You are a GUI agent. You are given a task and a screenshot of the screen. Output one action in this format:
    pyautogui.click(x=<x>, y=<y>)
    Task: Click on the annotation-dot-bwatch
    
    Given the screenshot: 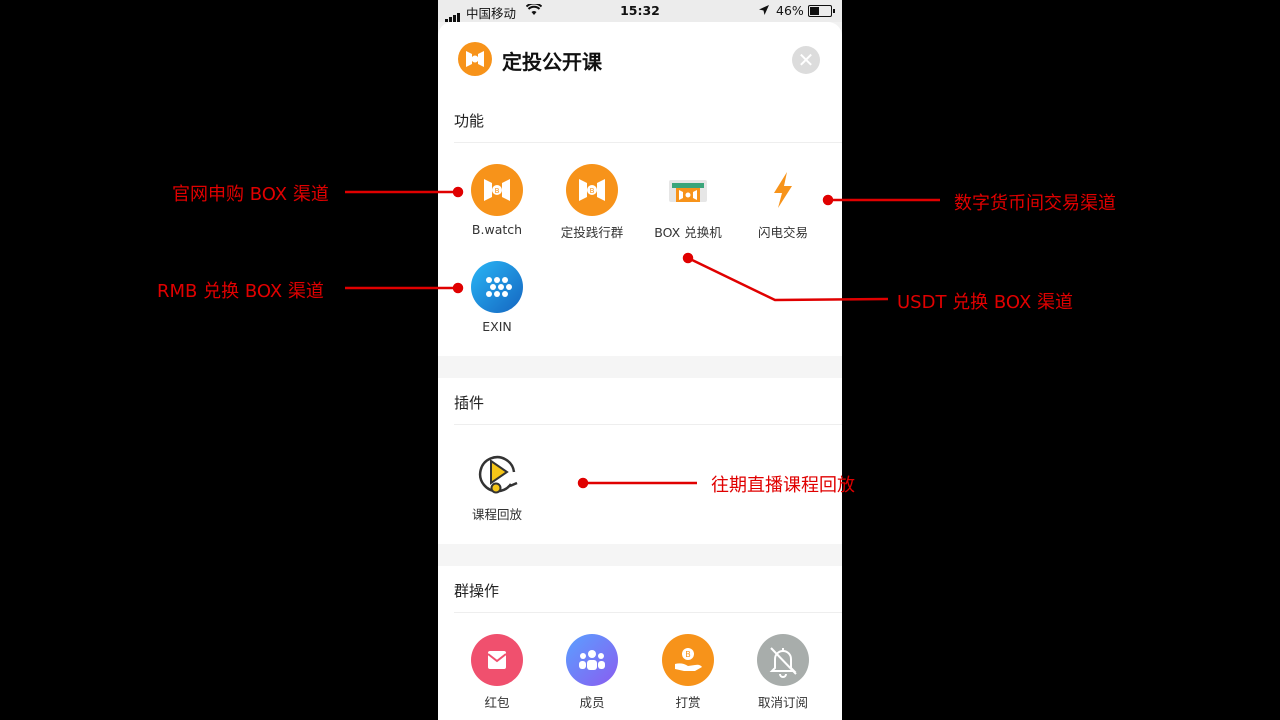 What is the action you would take?
    pyautogui.click(x=458, y=192)
    